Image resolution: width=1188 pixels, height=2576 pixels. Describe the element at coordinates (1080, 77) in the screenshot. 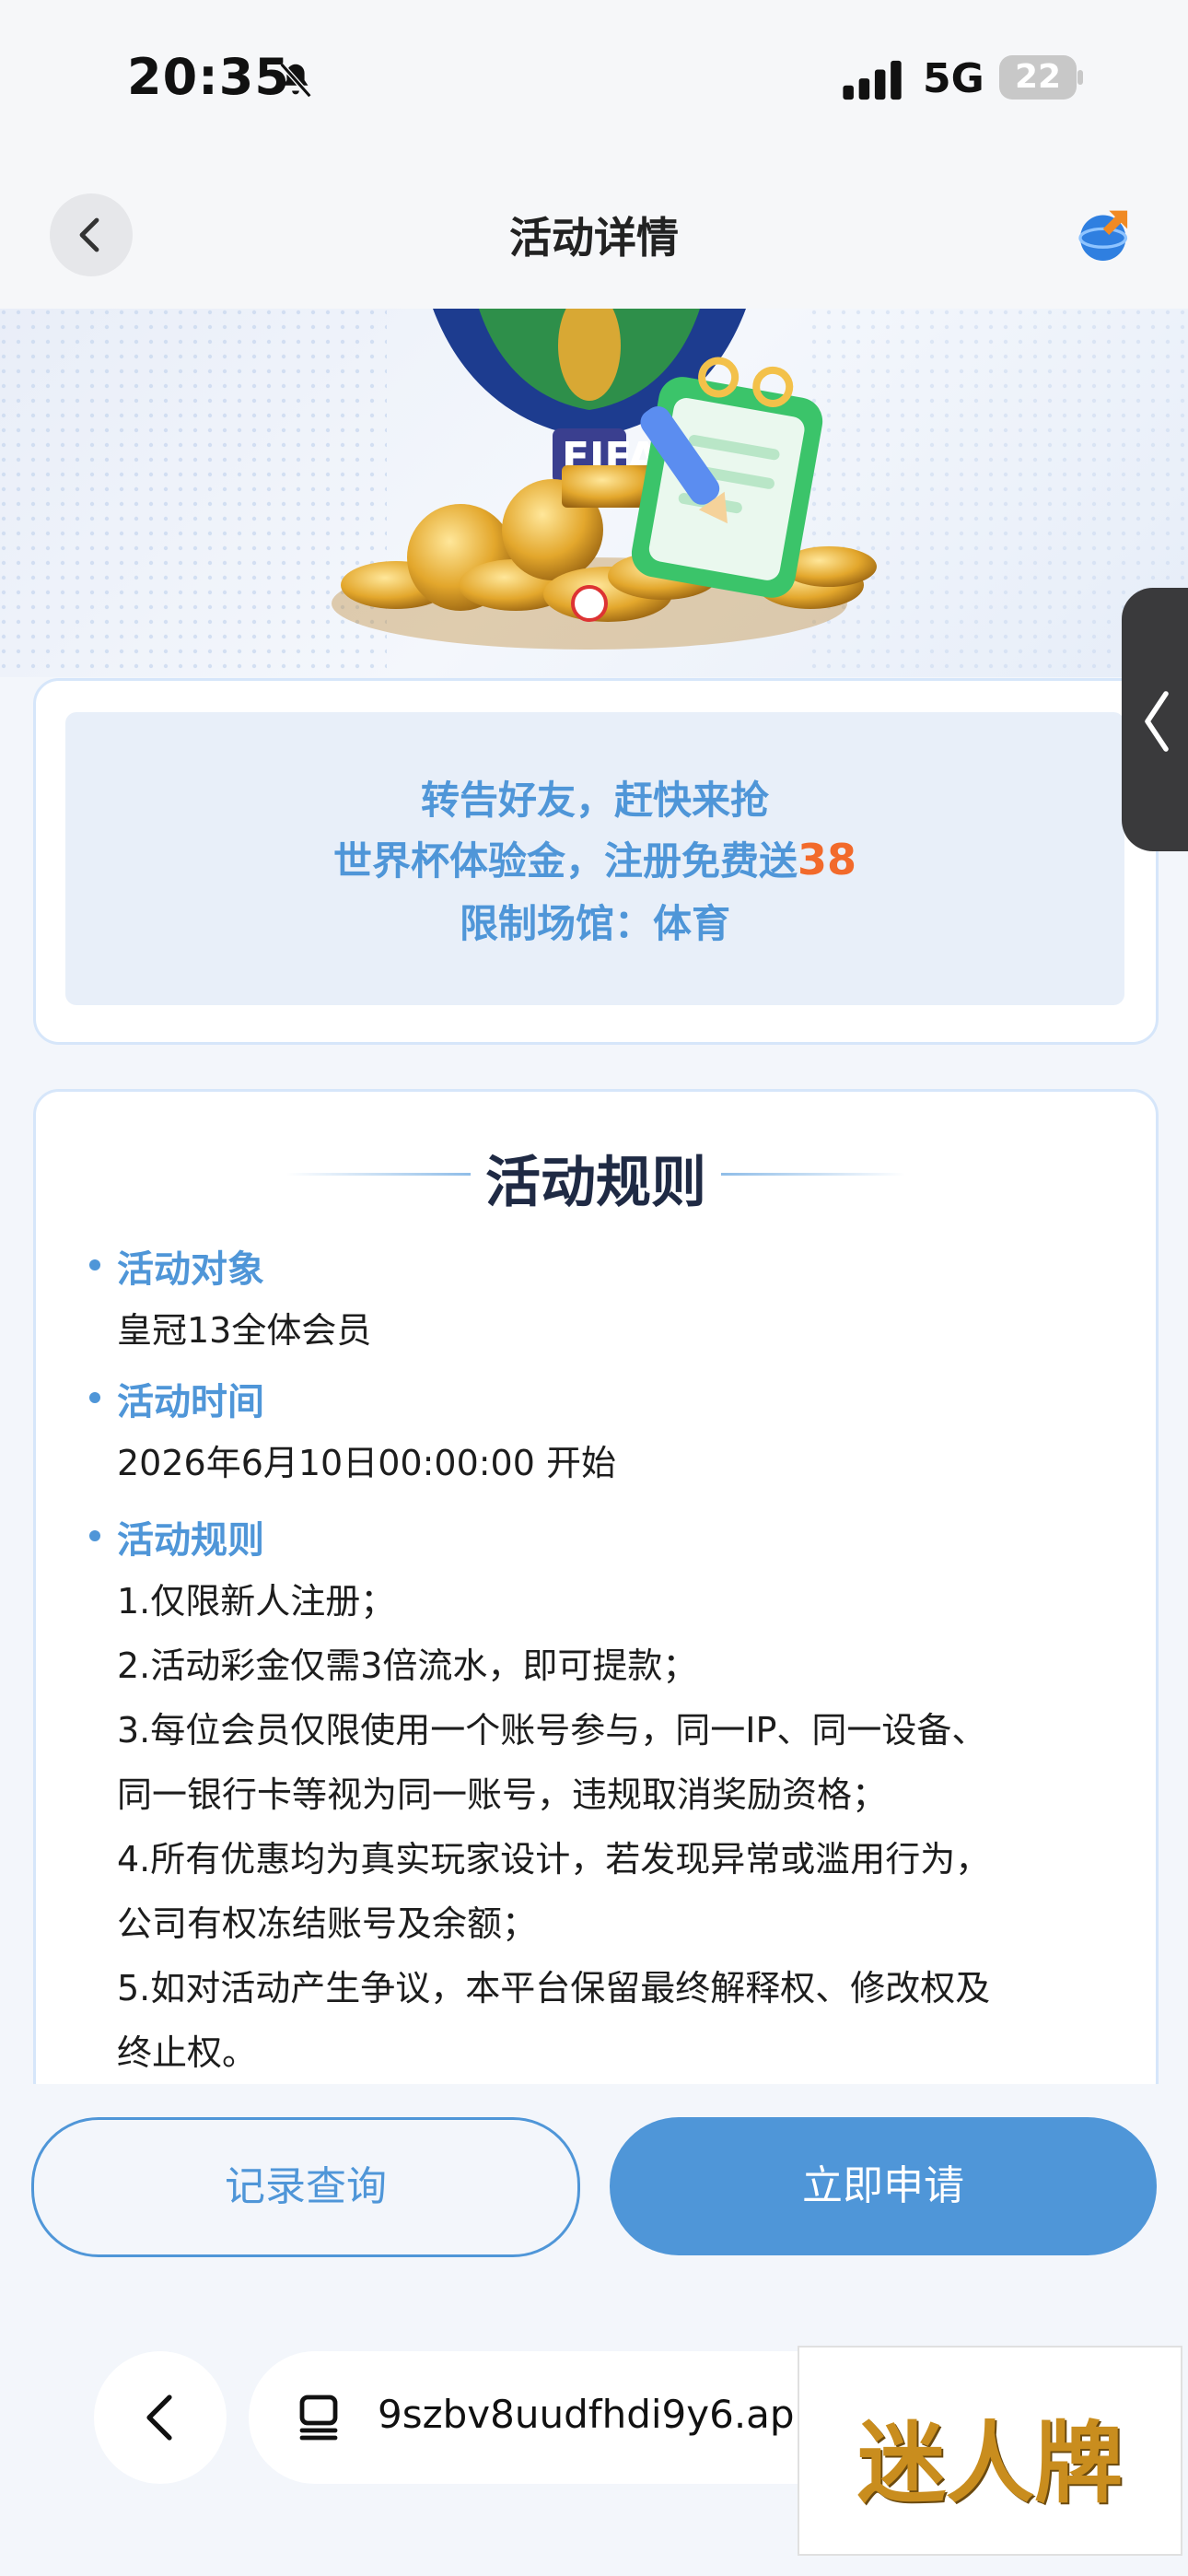

I see `battery-tip` at that location.